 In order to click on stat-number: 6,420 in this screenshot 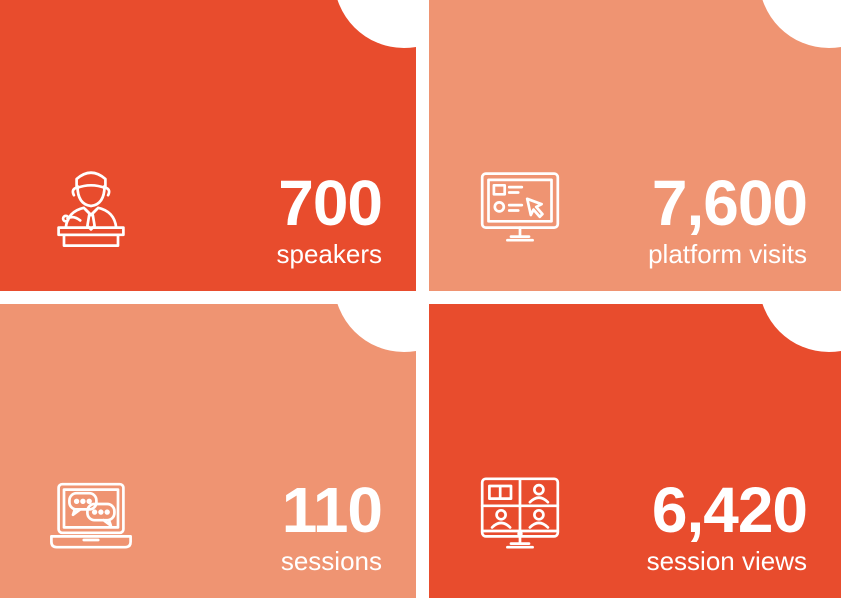, I will do `click(729, 510)`.